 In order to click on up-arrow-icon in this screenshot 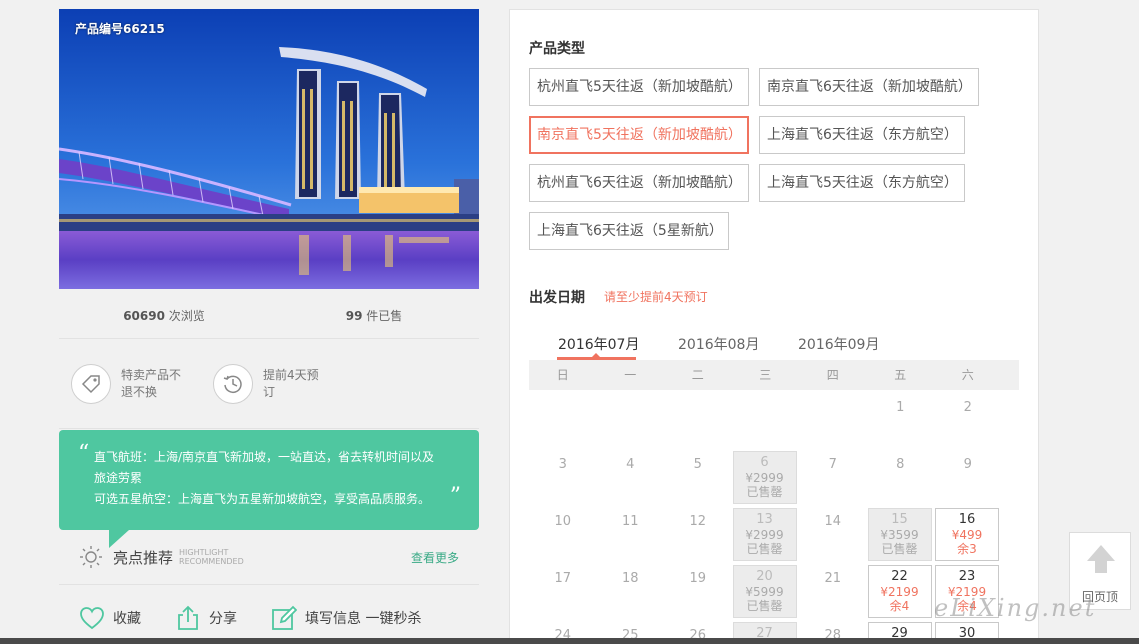, I will do `click(1101, 559)`.